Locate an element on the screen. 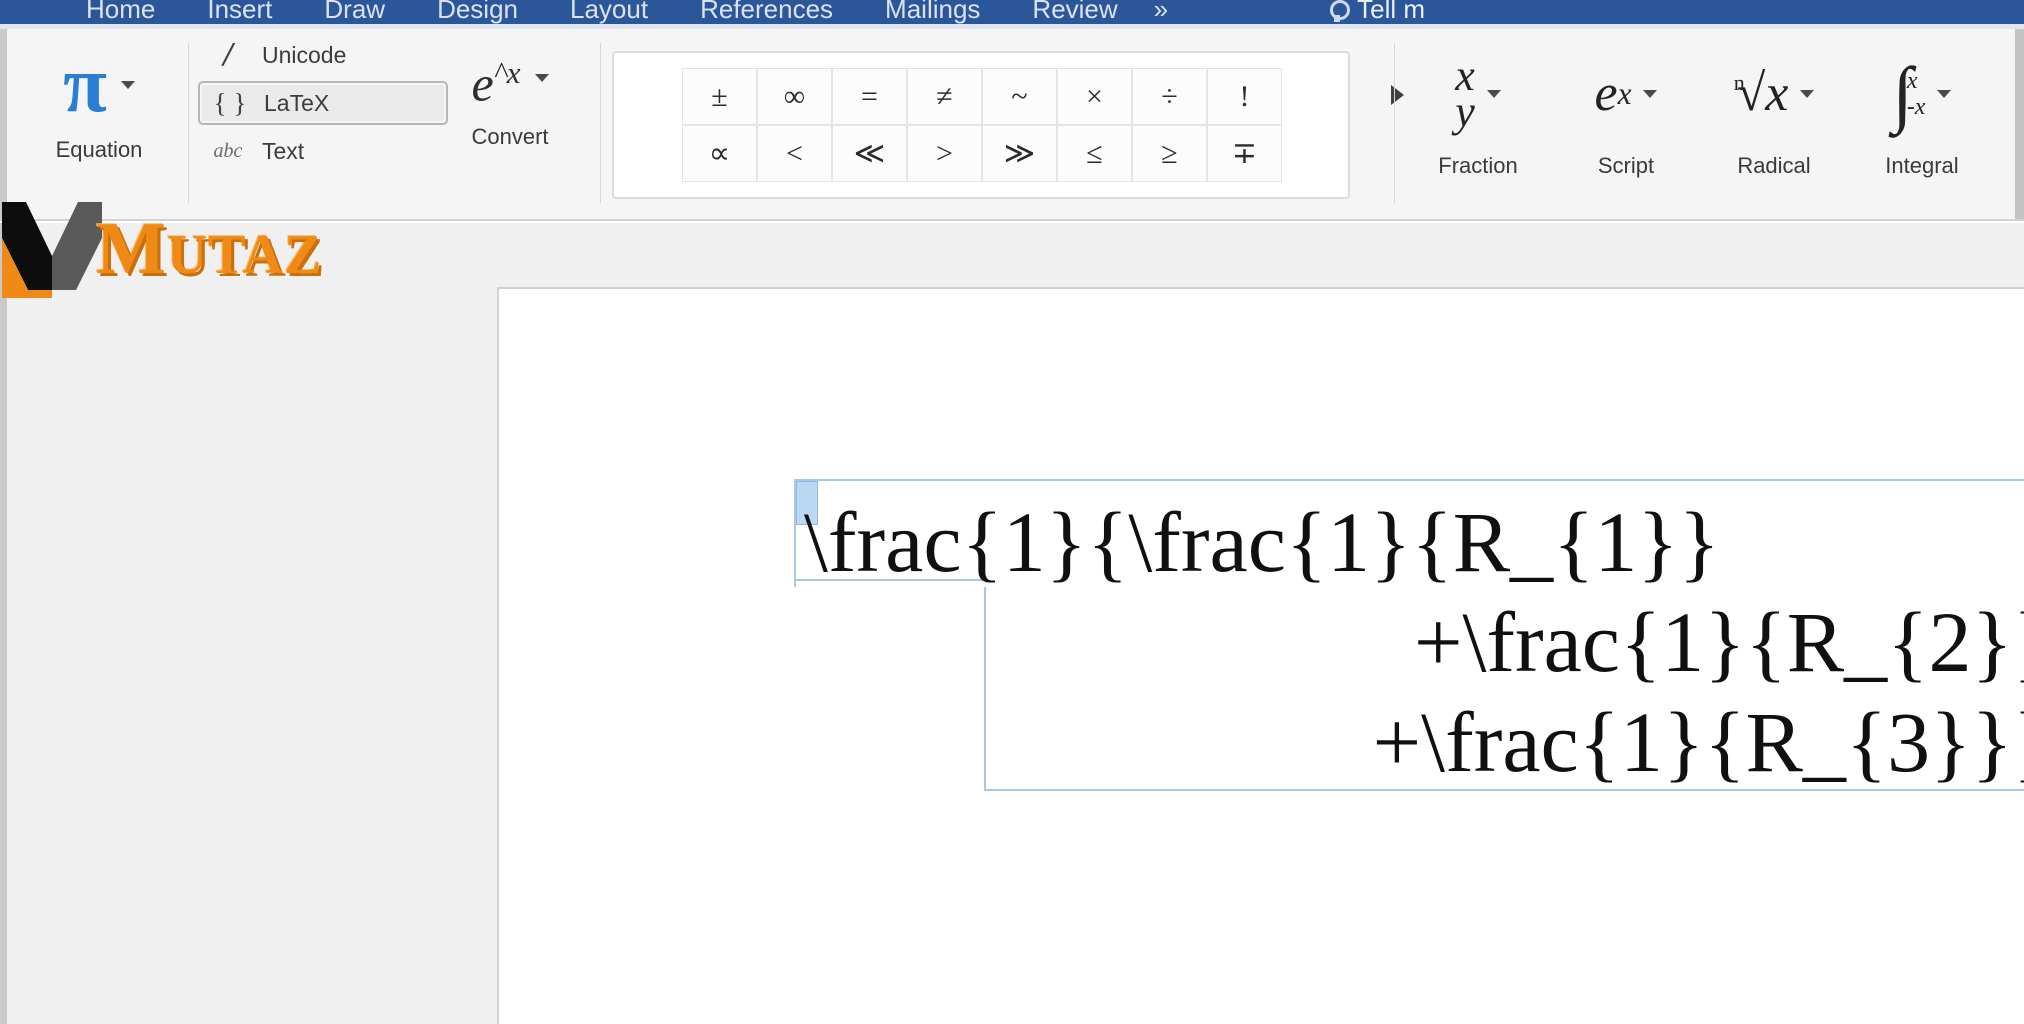 This screenshot has width=2024, height=1024. radical-icon: n √x is located at coordinates (1761, 93).